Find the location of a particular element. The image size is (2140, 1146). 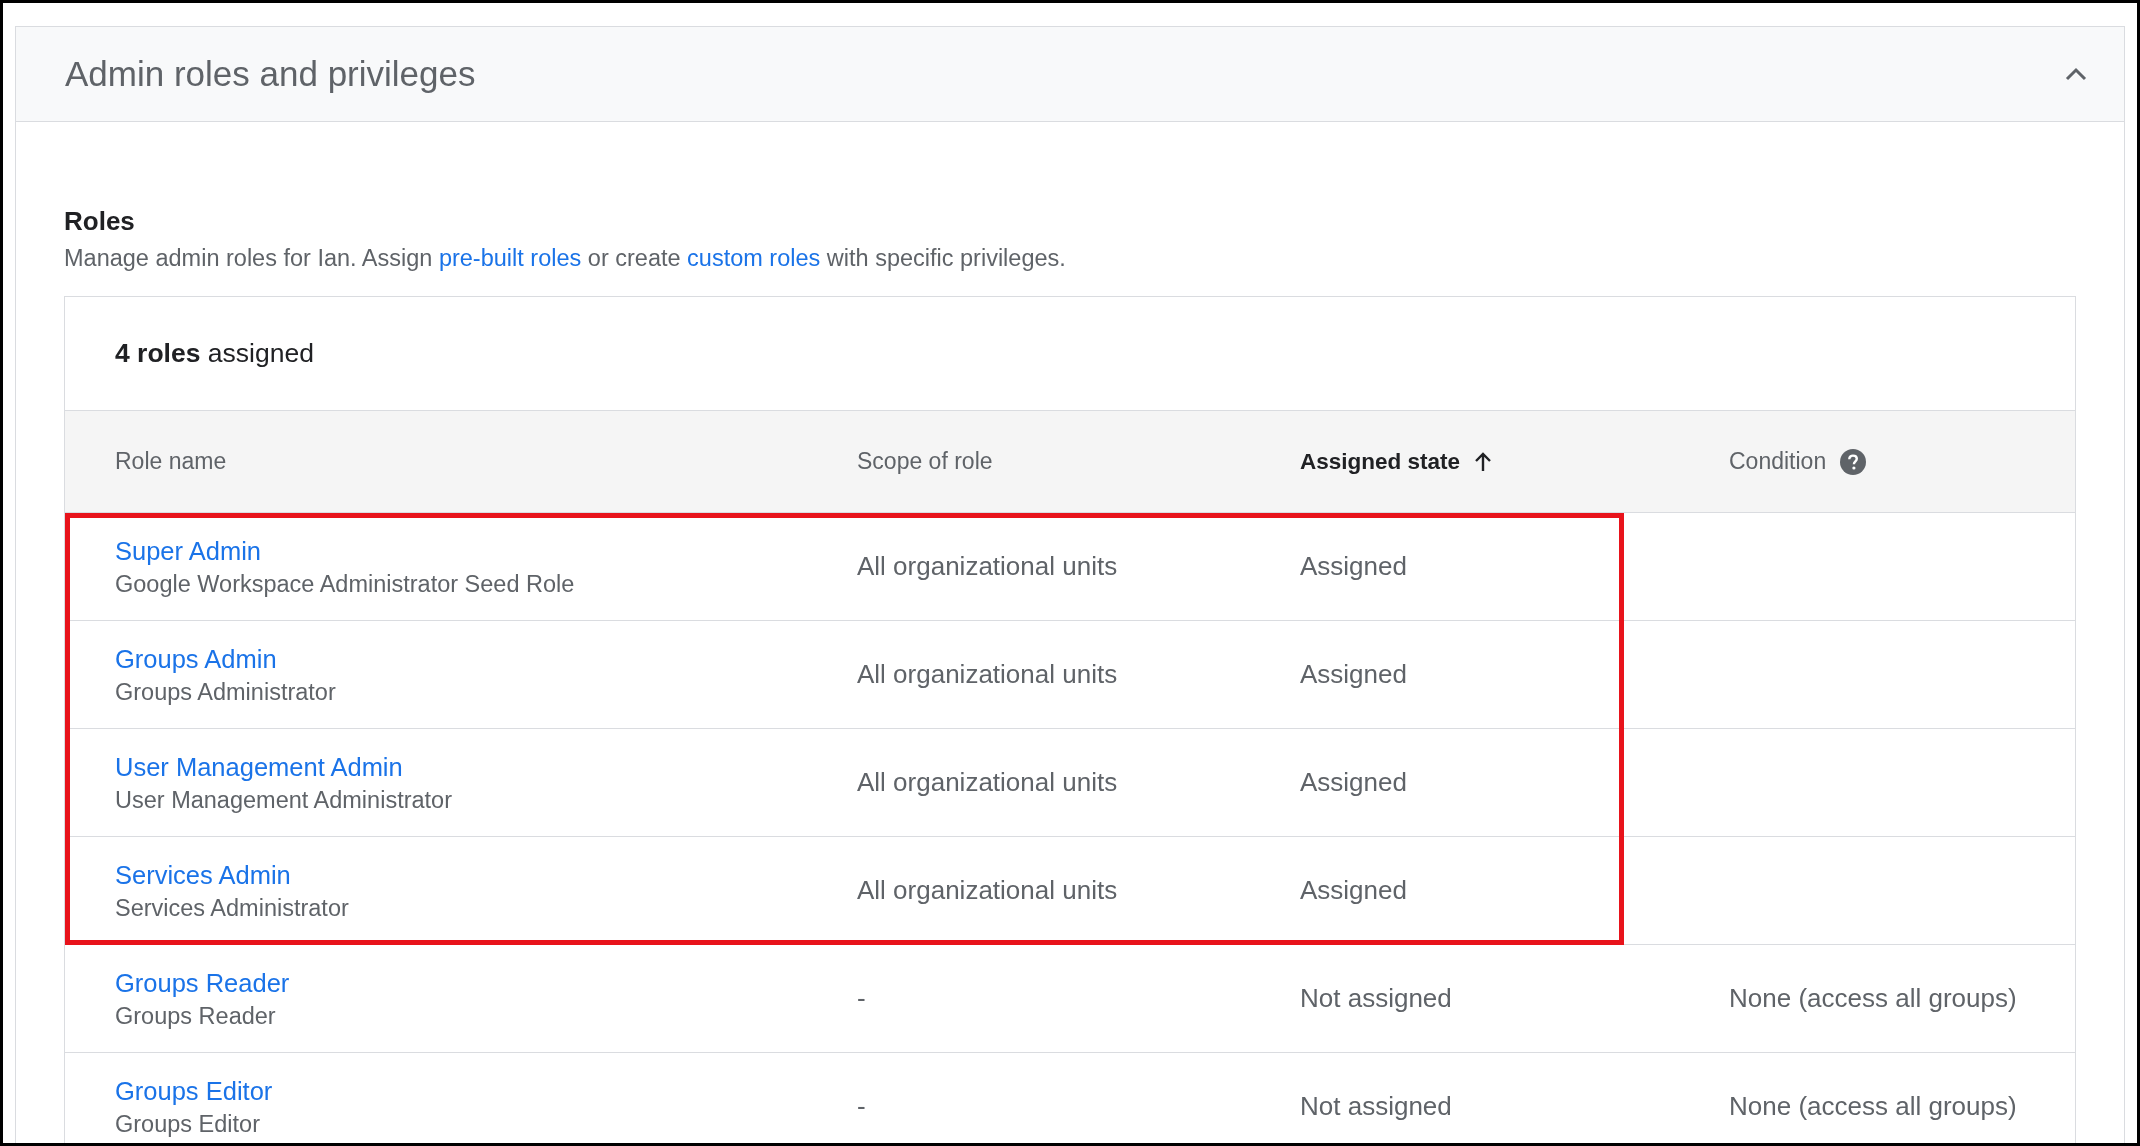

panel-title: Admin roles and privileges is located at coordinates (270, 74).